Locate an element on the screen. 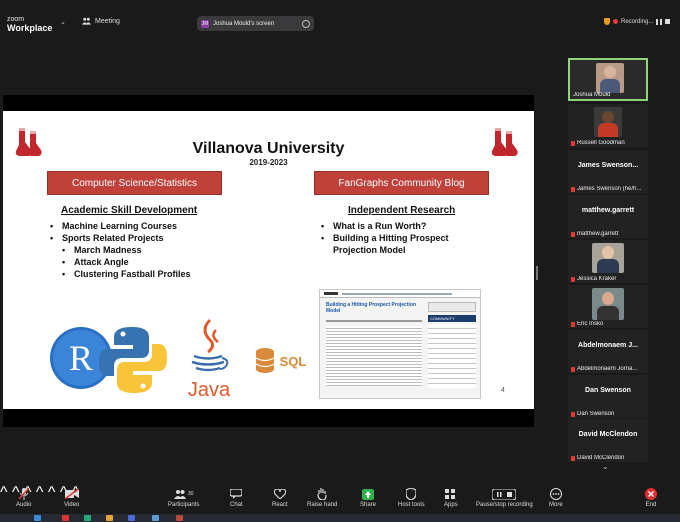 This screenshot has height=522, width=680. video-button: Video is located at coordinates (71, 498).